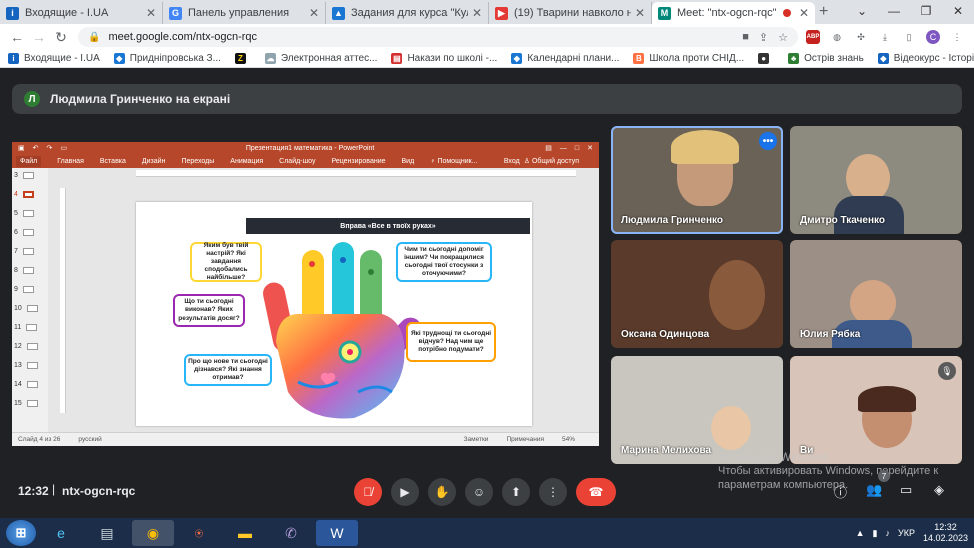 The height and width of the screenshot is (548, 974). What do you see at coordinates (26, 308) in the screenshot?
I see `thumb-10: 10` at bounding box center [26, 308].